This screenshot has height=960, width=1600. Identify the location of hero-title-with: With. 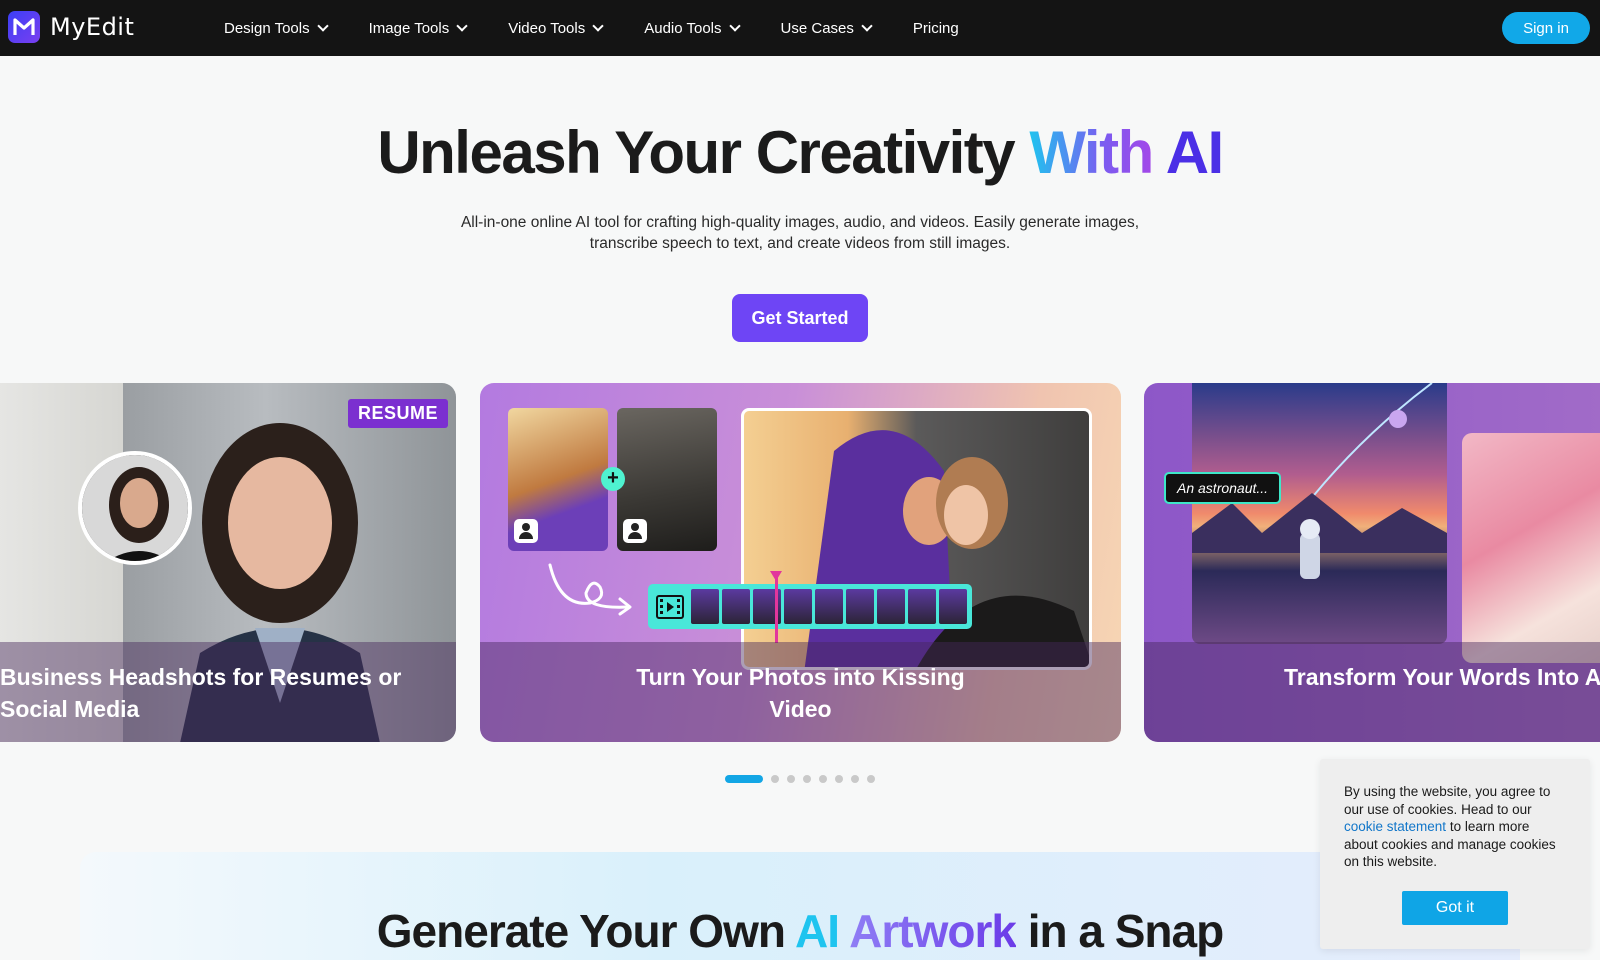
(1091, 152).